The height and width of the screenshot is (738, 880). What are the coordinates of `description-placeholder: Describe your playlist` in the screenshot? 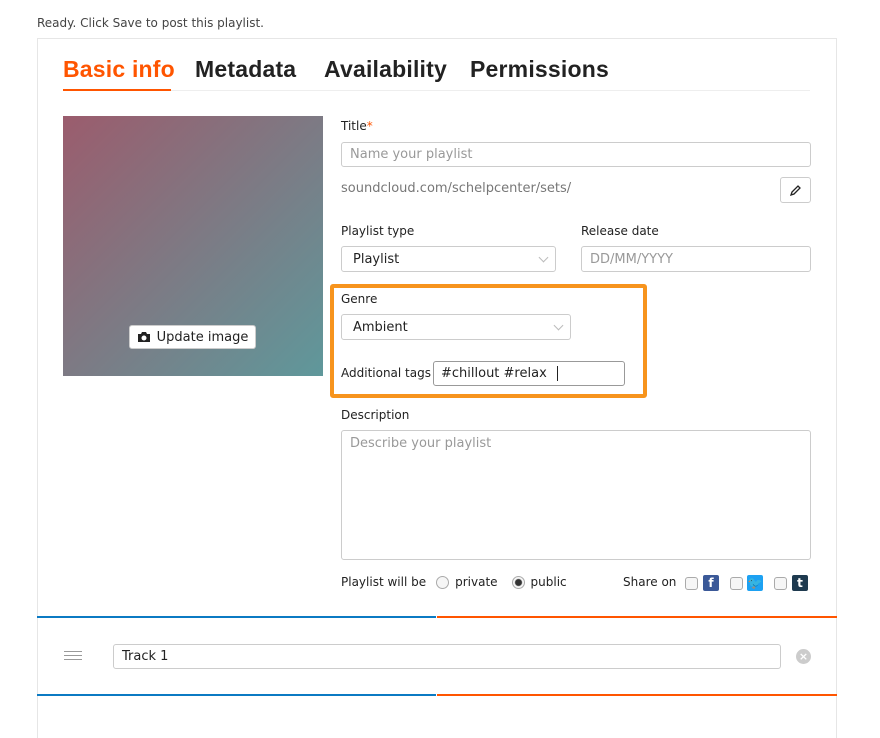 It's located at (421, 443).